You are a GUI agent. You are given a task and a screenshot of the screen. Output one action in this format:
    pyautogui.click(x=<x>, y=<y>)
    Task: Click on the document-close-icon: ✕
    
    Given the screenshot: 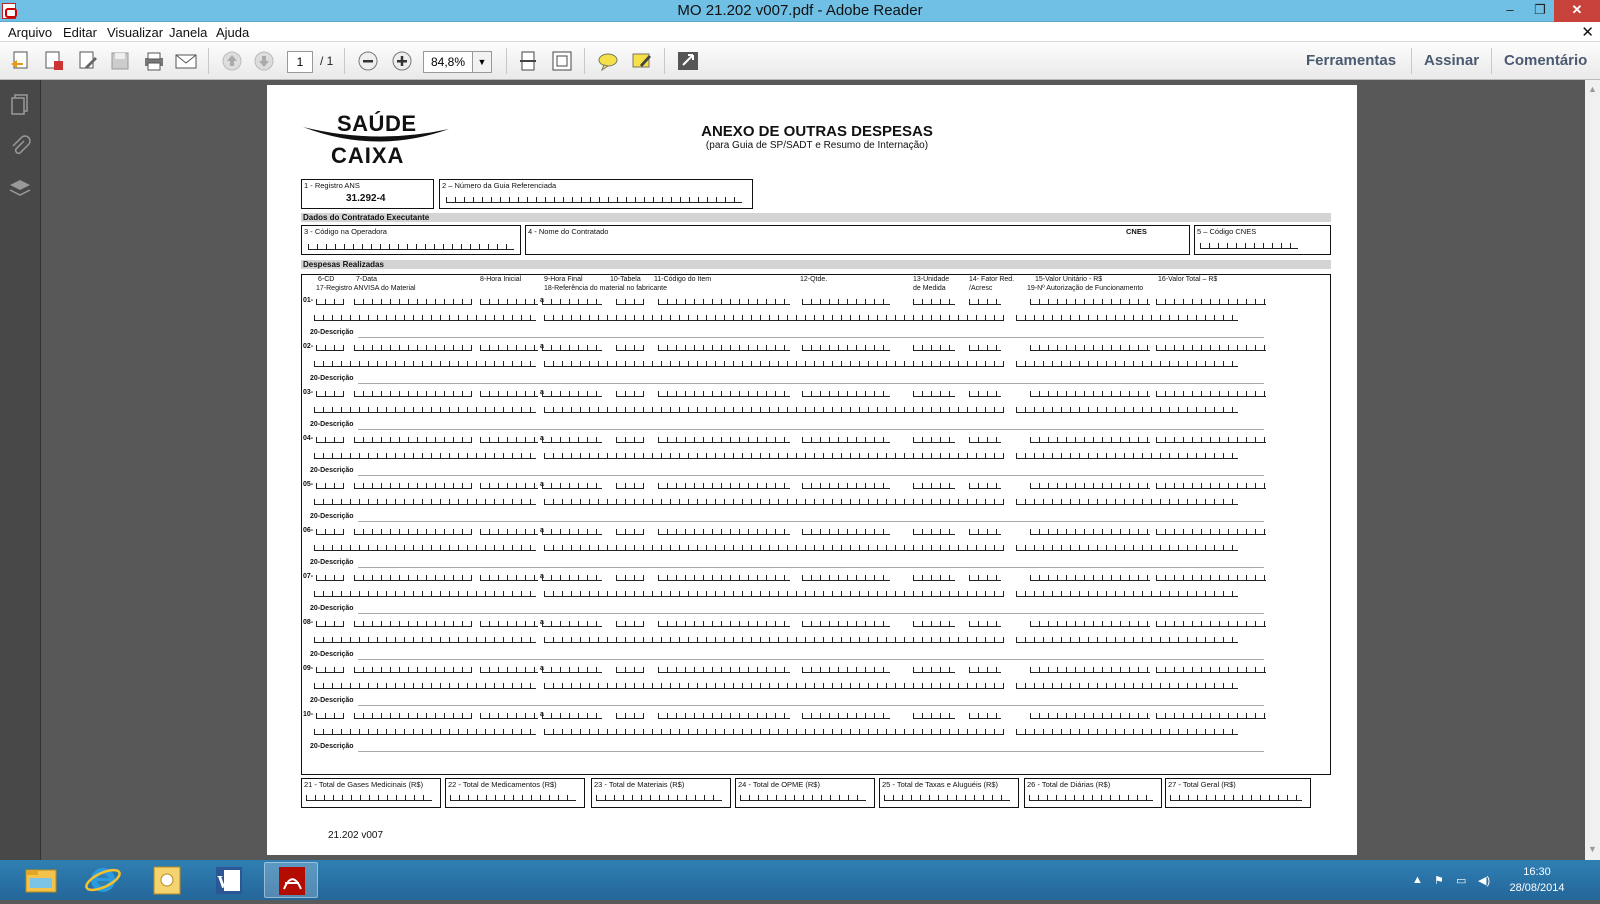 What is the action you would take?
    pyautogui.click(x=1587, y=32)
    